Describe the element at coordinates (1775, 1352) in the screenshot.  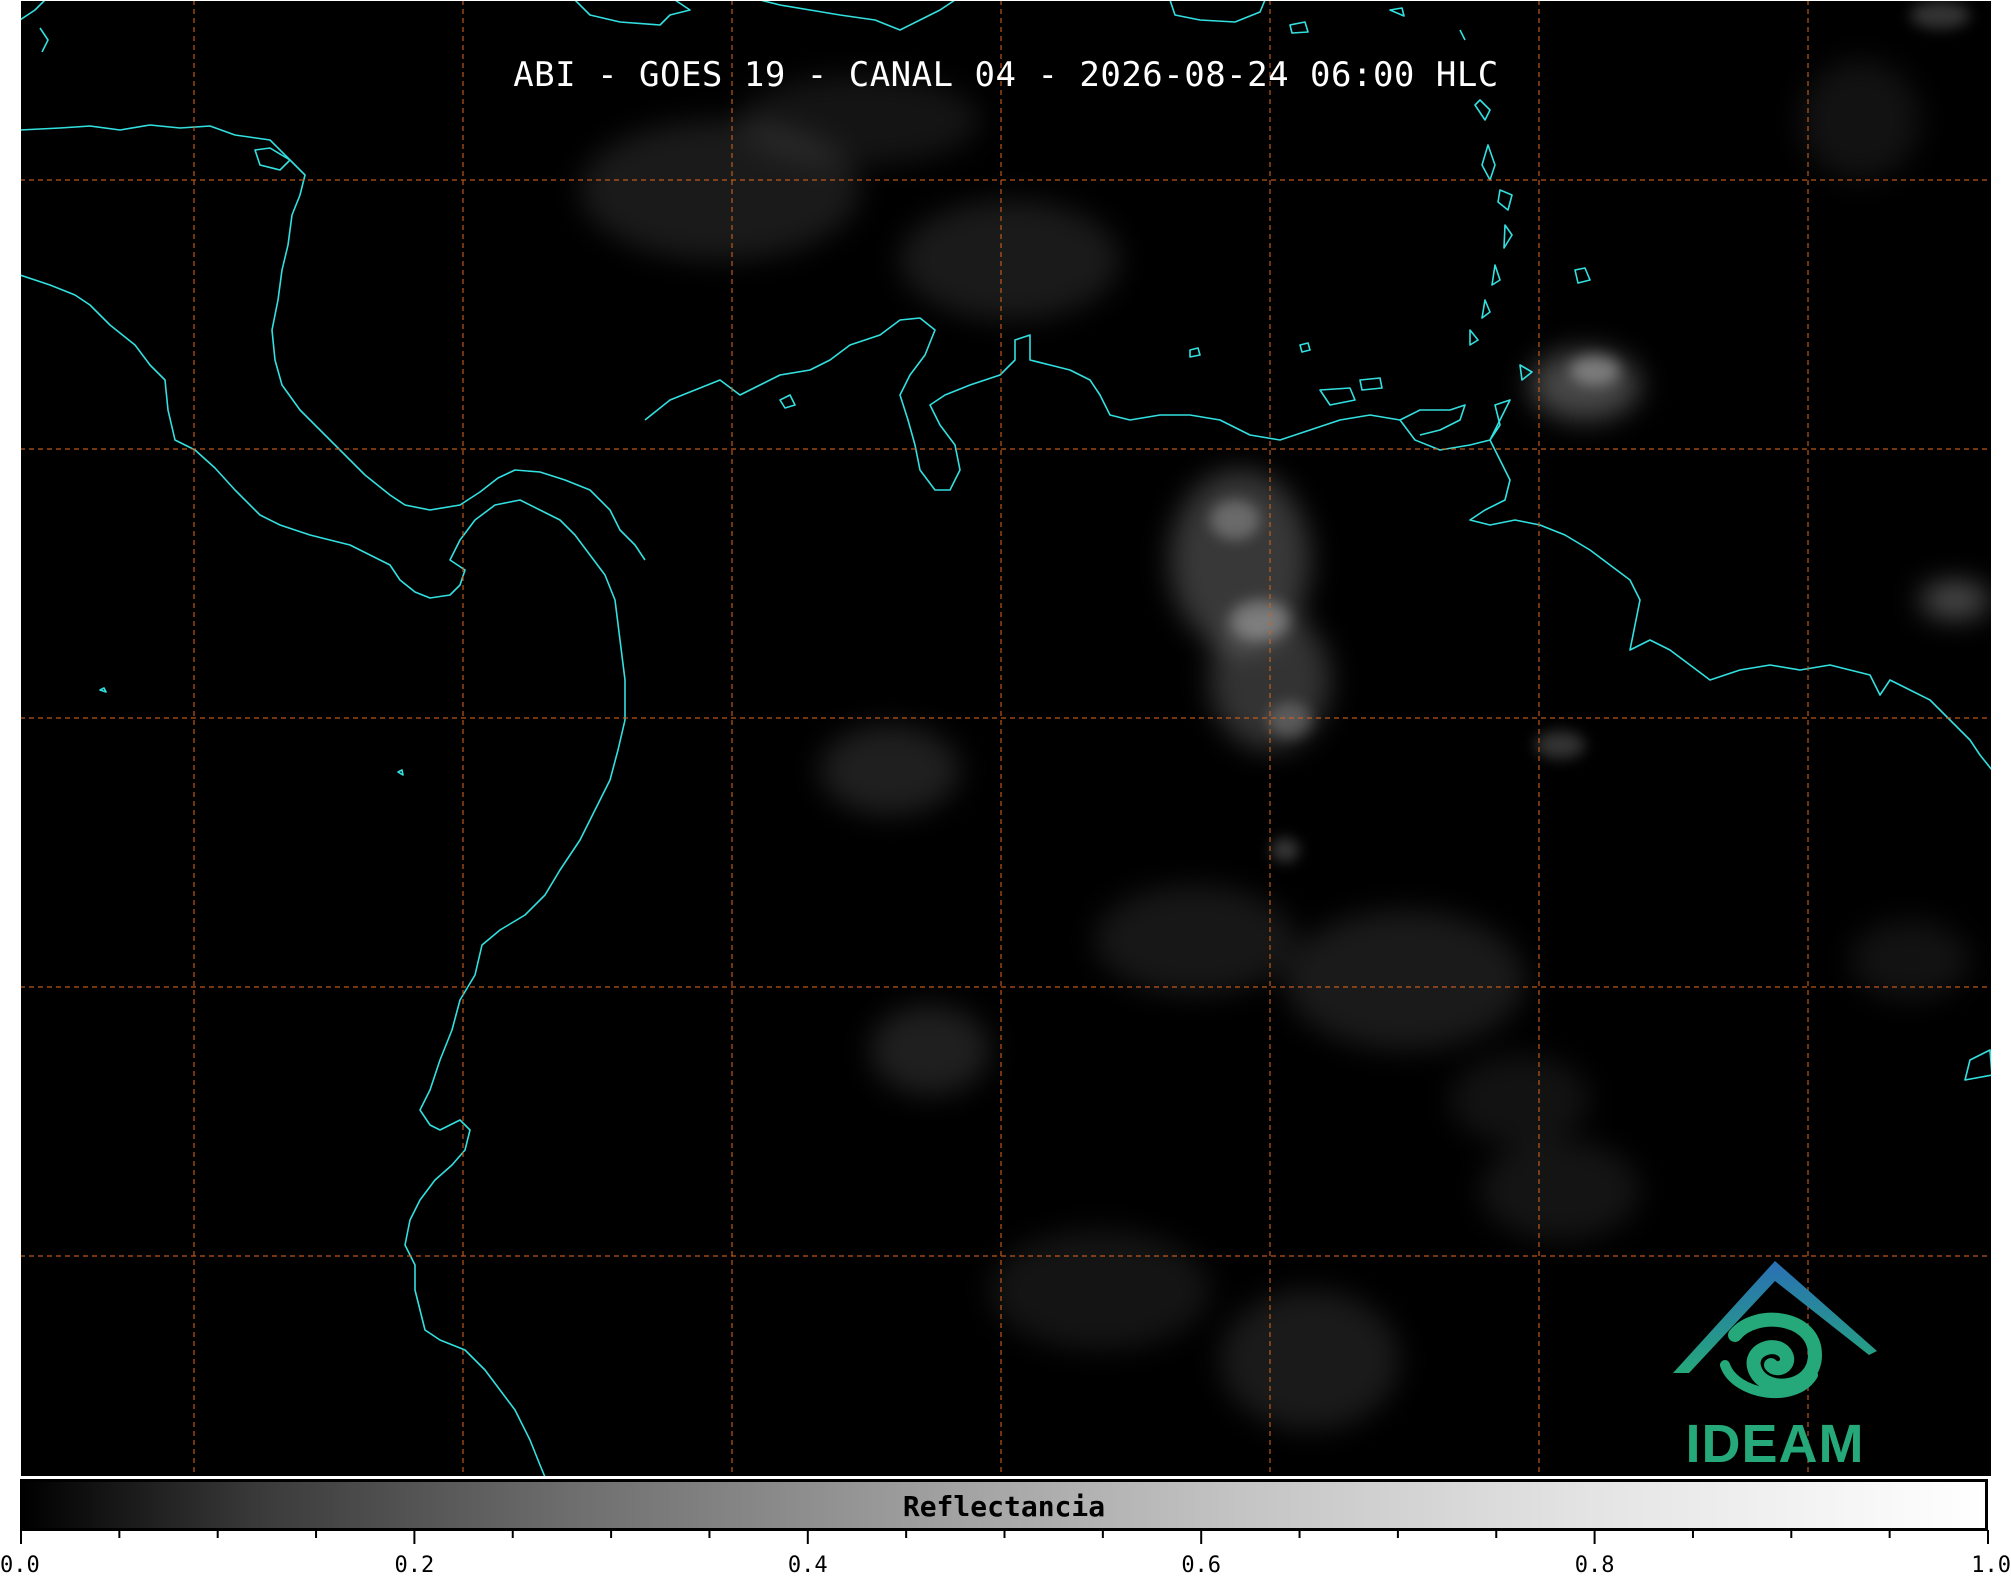
I see `swirl-outer` at that location.